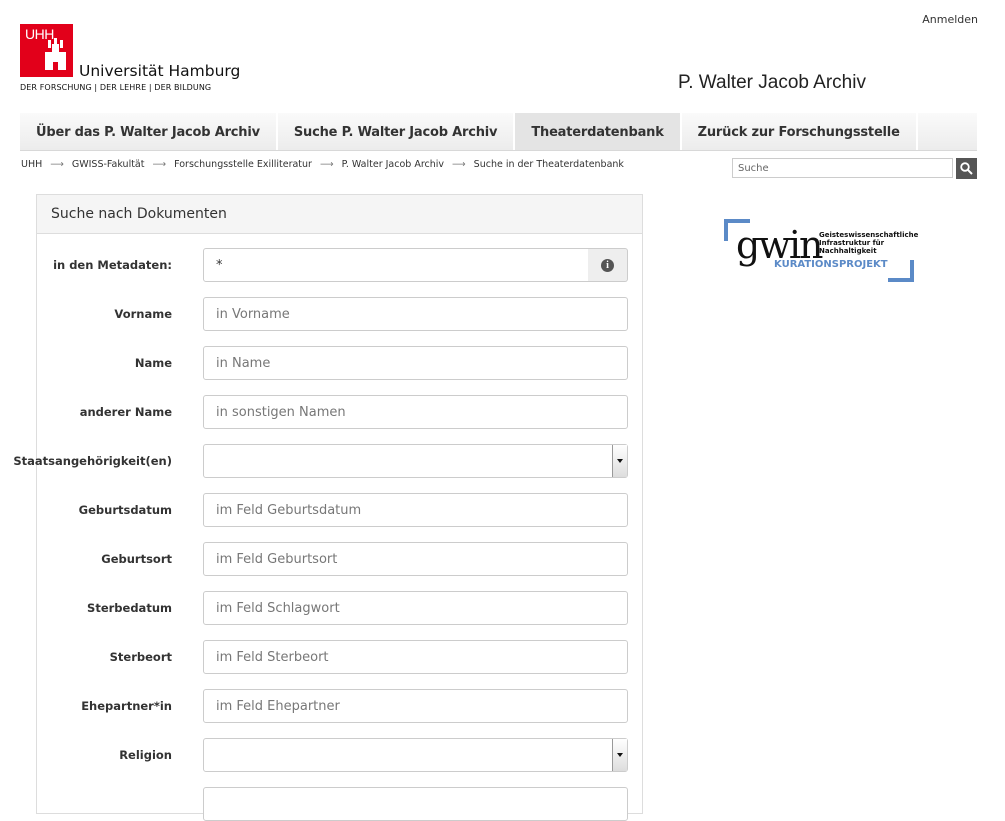 The width and height of the screenshot is (1005, 821). What do you see at coordinates (140, 657) in the screenshot?
I see `field-label: Sterbeort` at bounding box center [140, 657].